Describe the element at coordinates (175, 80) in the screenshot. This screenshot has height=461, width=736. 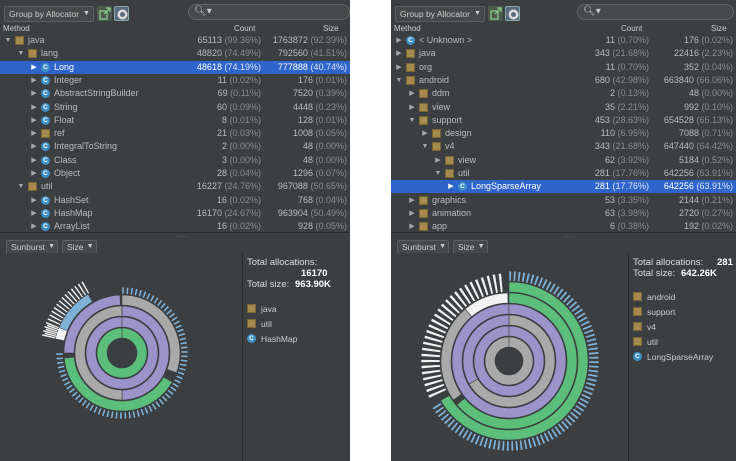
I see `tree-row: ▶ Integer 11 (0.02%) 176 (0.01%)` at that location.